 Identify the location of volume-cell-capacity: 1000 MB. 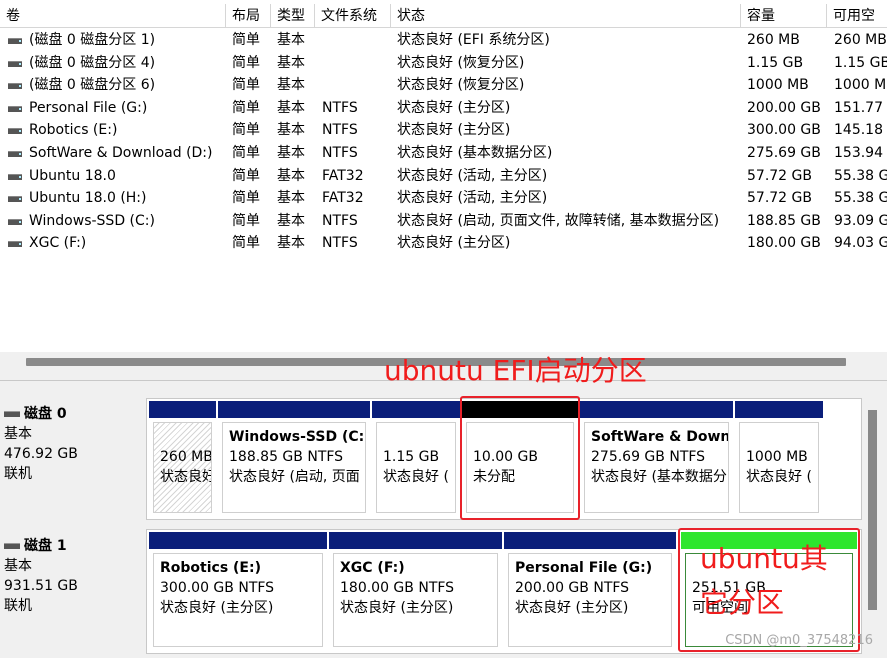
(778, 85).